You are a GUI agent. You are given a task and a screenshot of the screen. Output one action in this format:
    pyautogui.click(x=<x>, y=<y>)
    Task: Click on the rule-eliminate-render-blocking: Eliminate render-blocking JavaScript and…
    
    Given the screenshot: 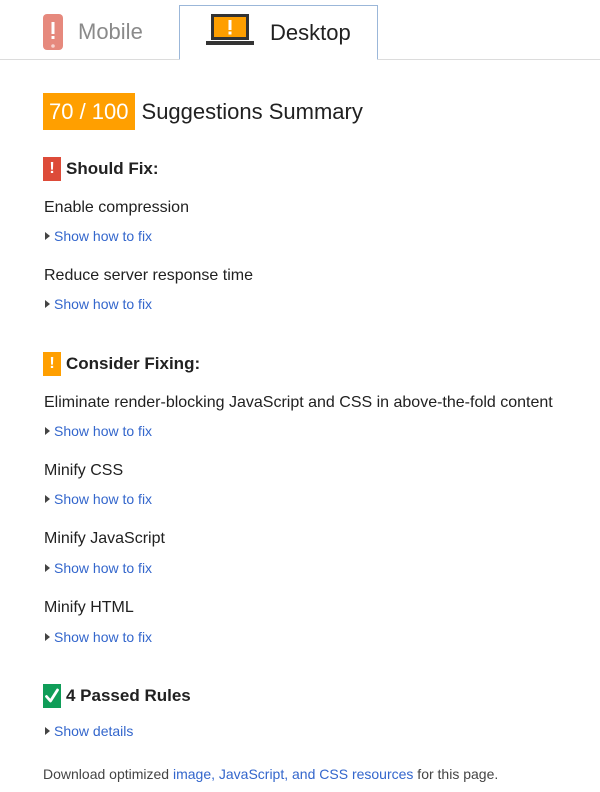 What is the action you would take?
    pyautogui.click(x=298, y=402)
    